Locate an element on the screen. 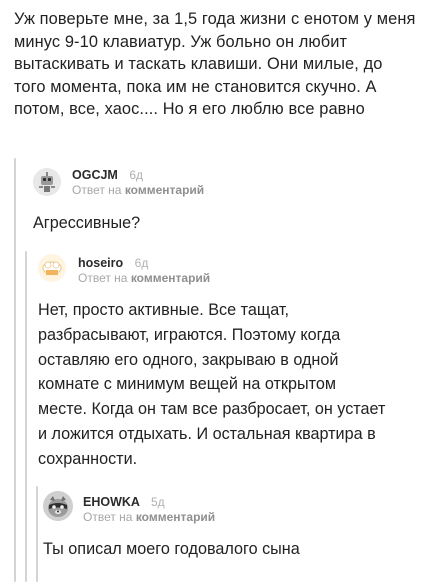 The width and height of the screenshot is (430, 582). comment-3-reply-to: Ответ на комментарий is located at coordinates (149, 517).